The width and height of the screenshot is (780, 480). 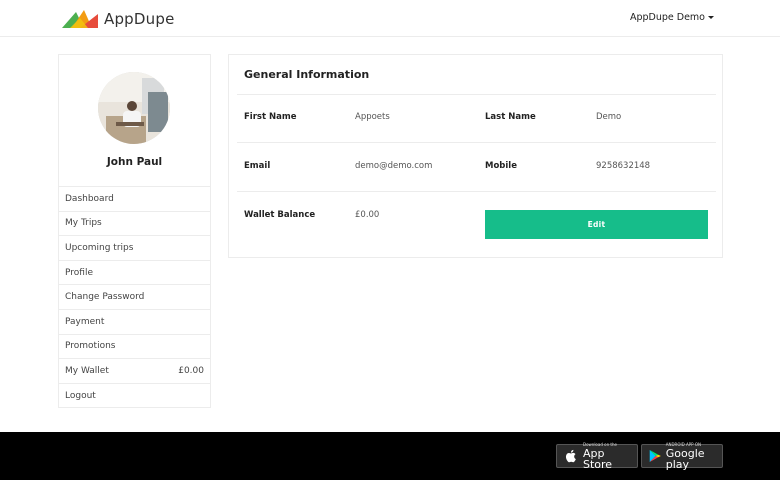 What do you see at coordinates (307, 74) in the screenshot?
I see `card-title: General Information` at bounding box center [307, 74].